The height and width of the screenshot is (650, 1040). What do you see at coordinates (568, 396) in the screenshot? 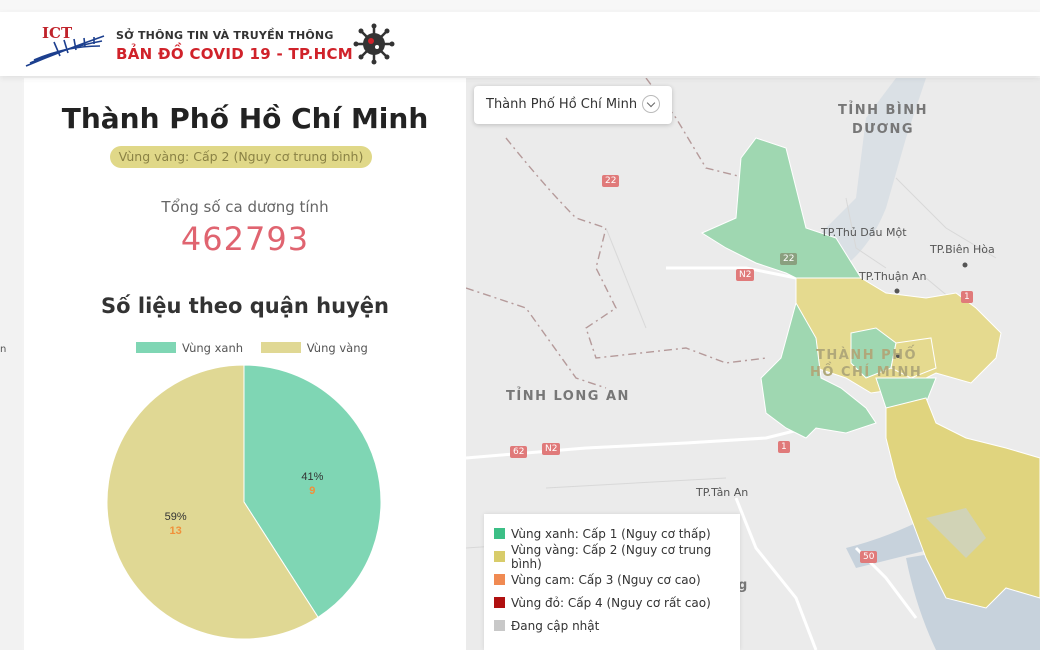
I see `label-long-an: TỈNH LONG AN` at bounding box center [568, 396].